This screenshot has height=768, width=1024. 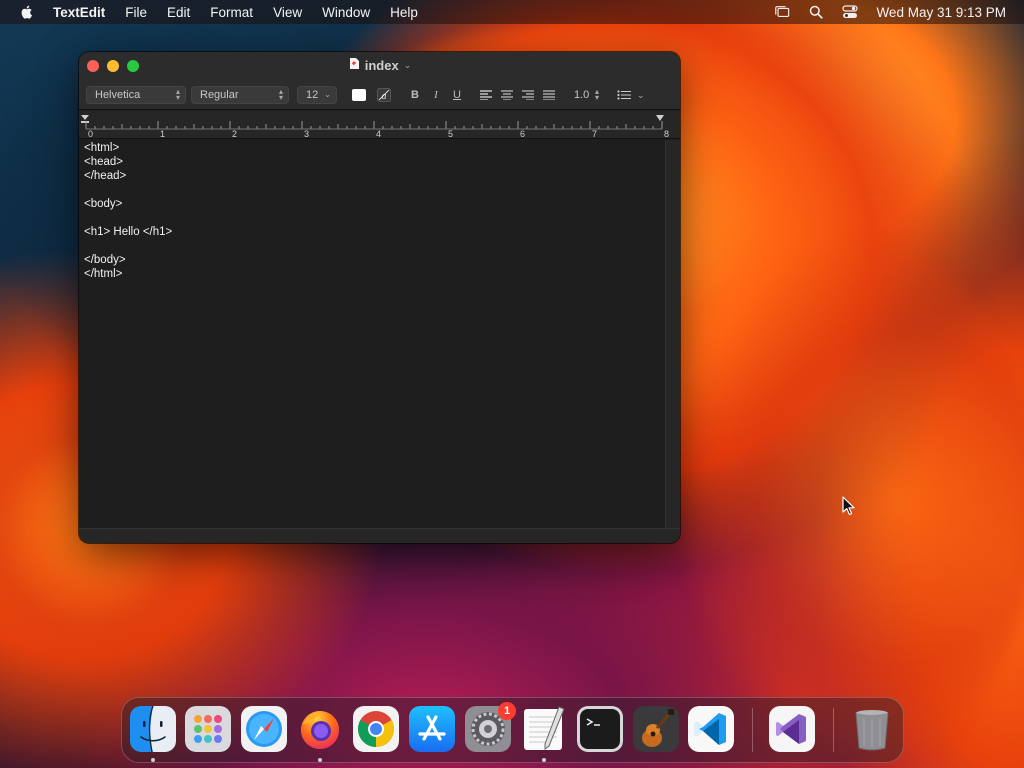 I want to click on text-color-button, so click(x=359, y=95).